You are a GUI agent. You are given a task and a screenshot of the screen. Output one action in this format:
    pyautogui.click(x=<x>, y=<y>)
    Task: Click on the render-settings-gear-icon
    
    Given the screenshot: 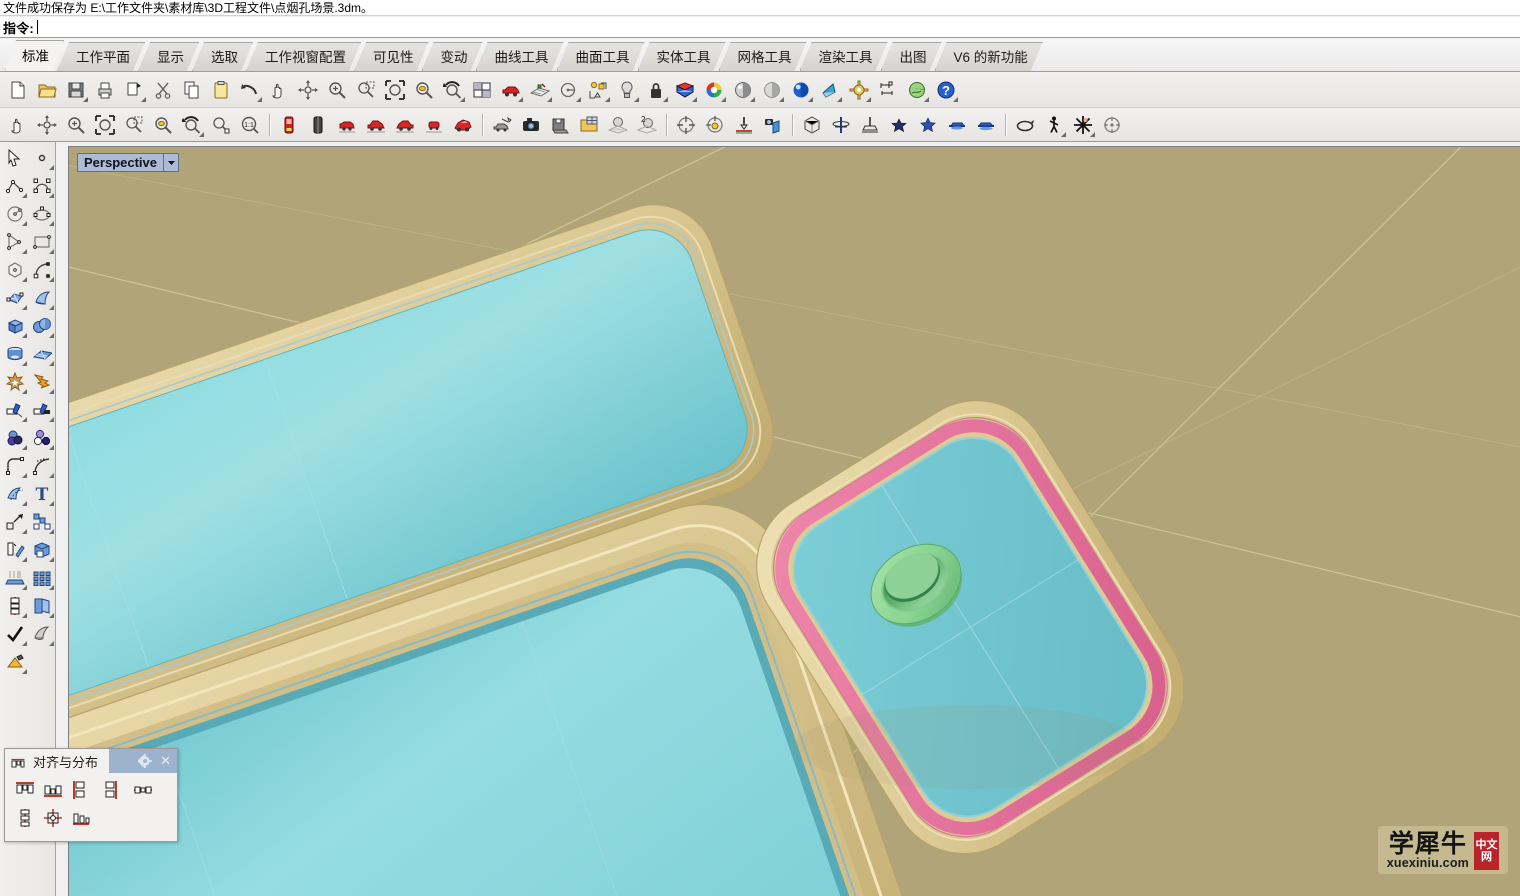 What is the action you would take?
    pyautogui.click(x=859, y=90)
    